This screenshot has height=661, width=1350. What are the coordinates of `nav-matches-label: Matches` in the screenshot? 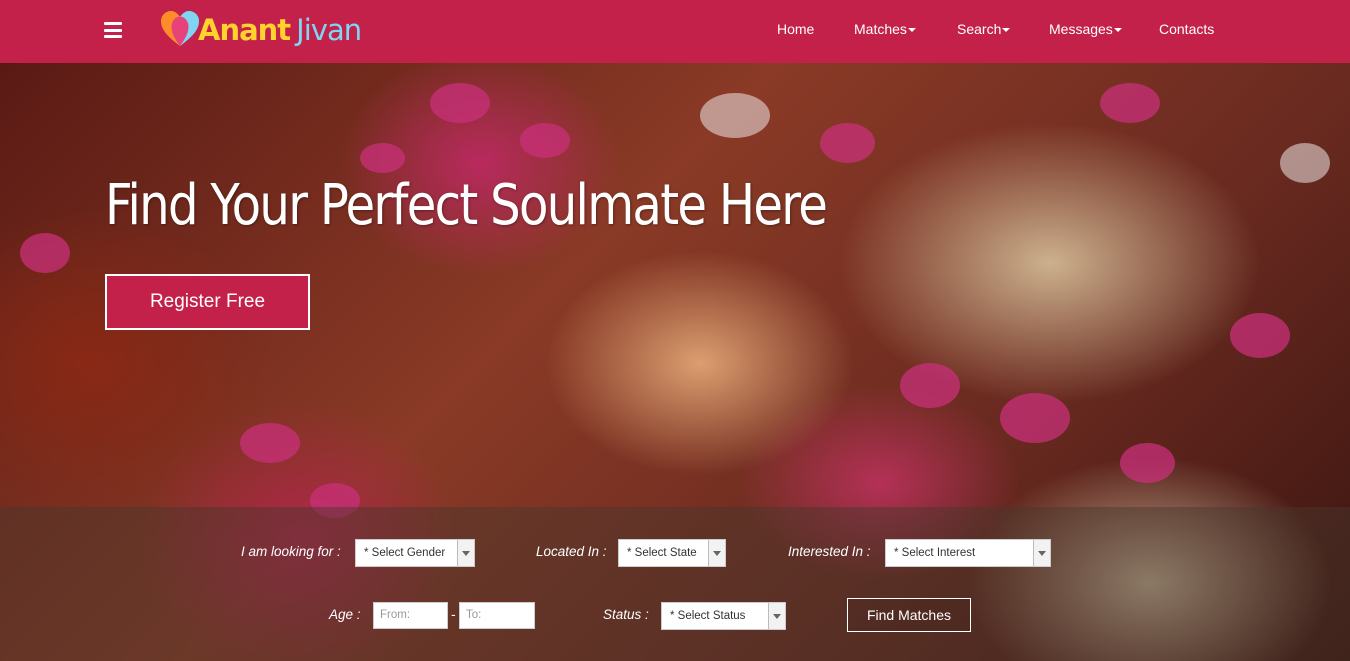 It's located at (880, 29).